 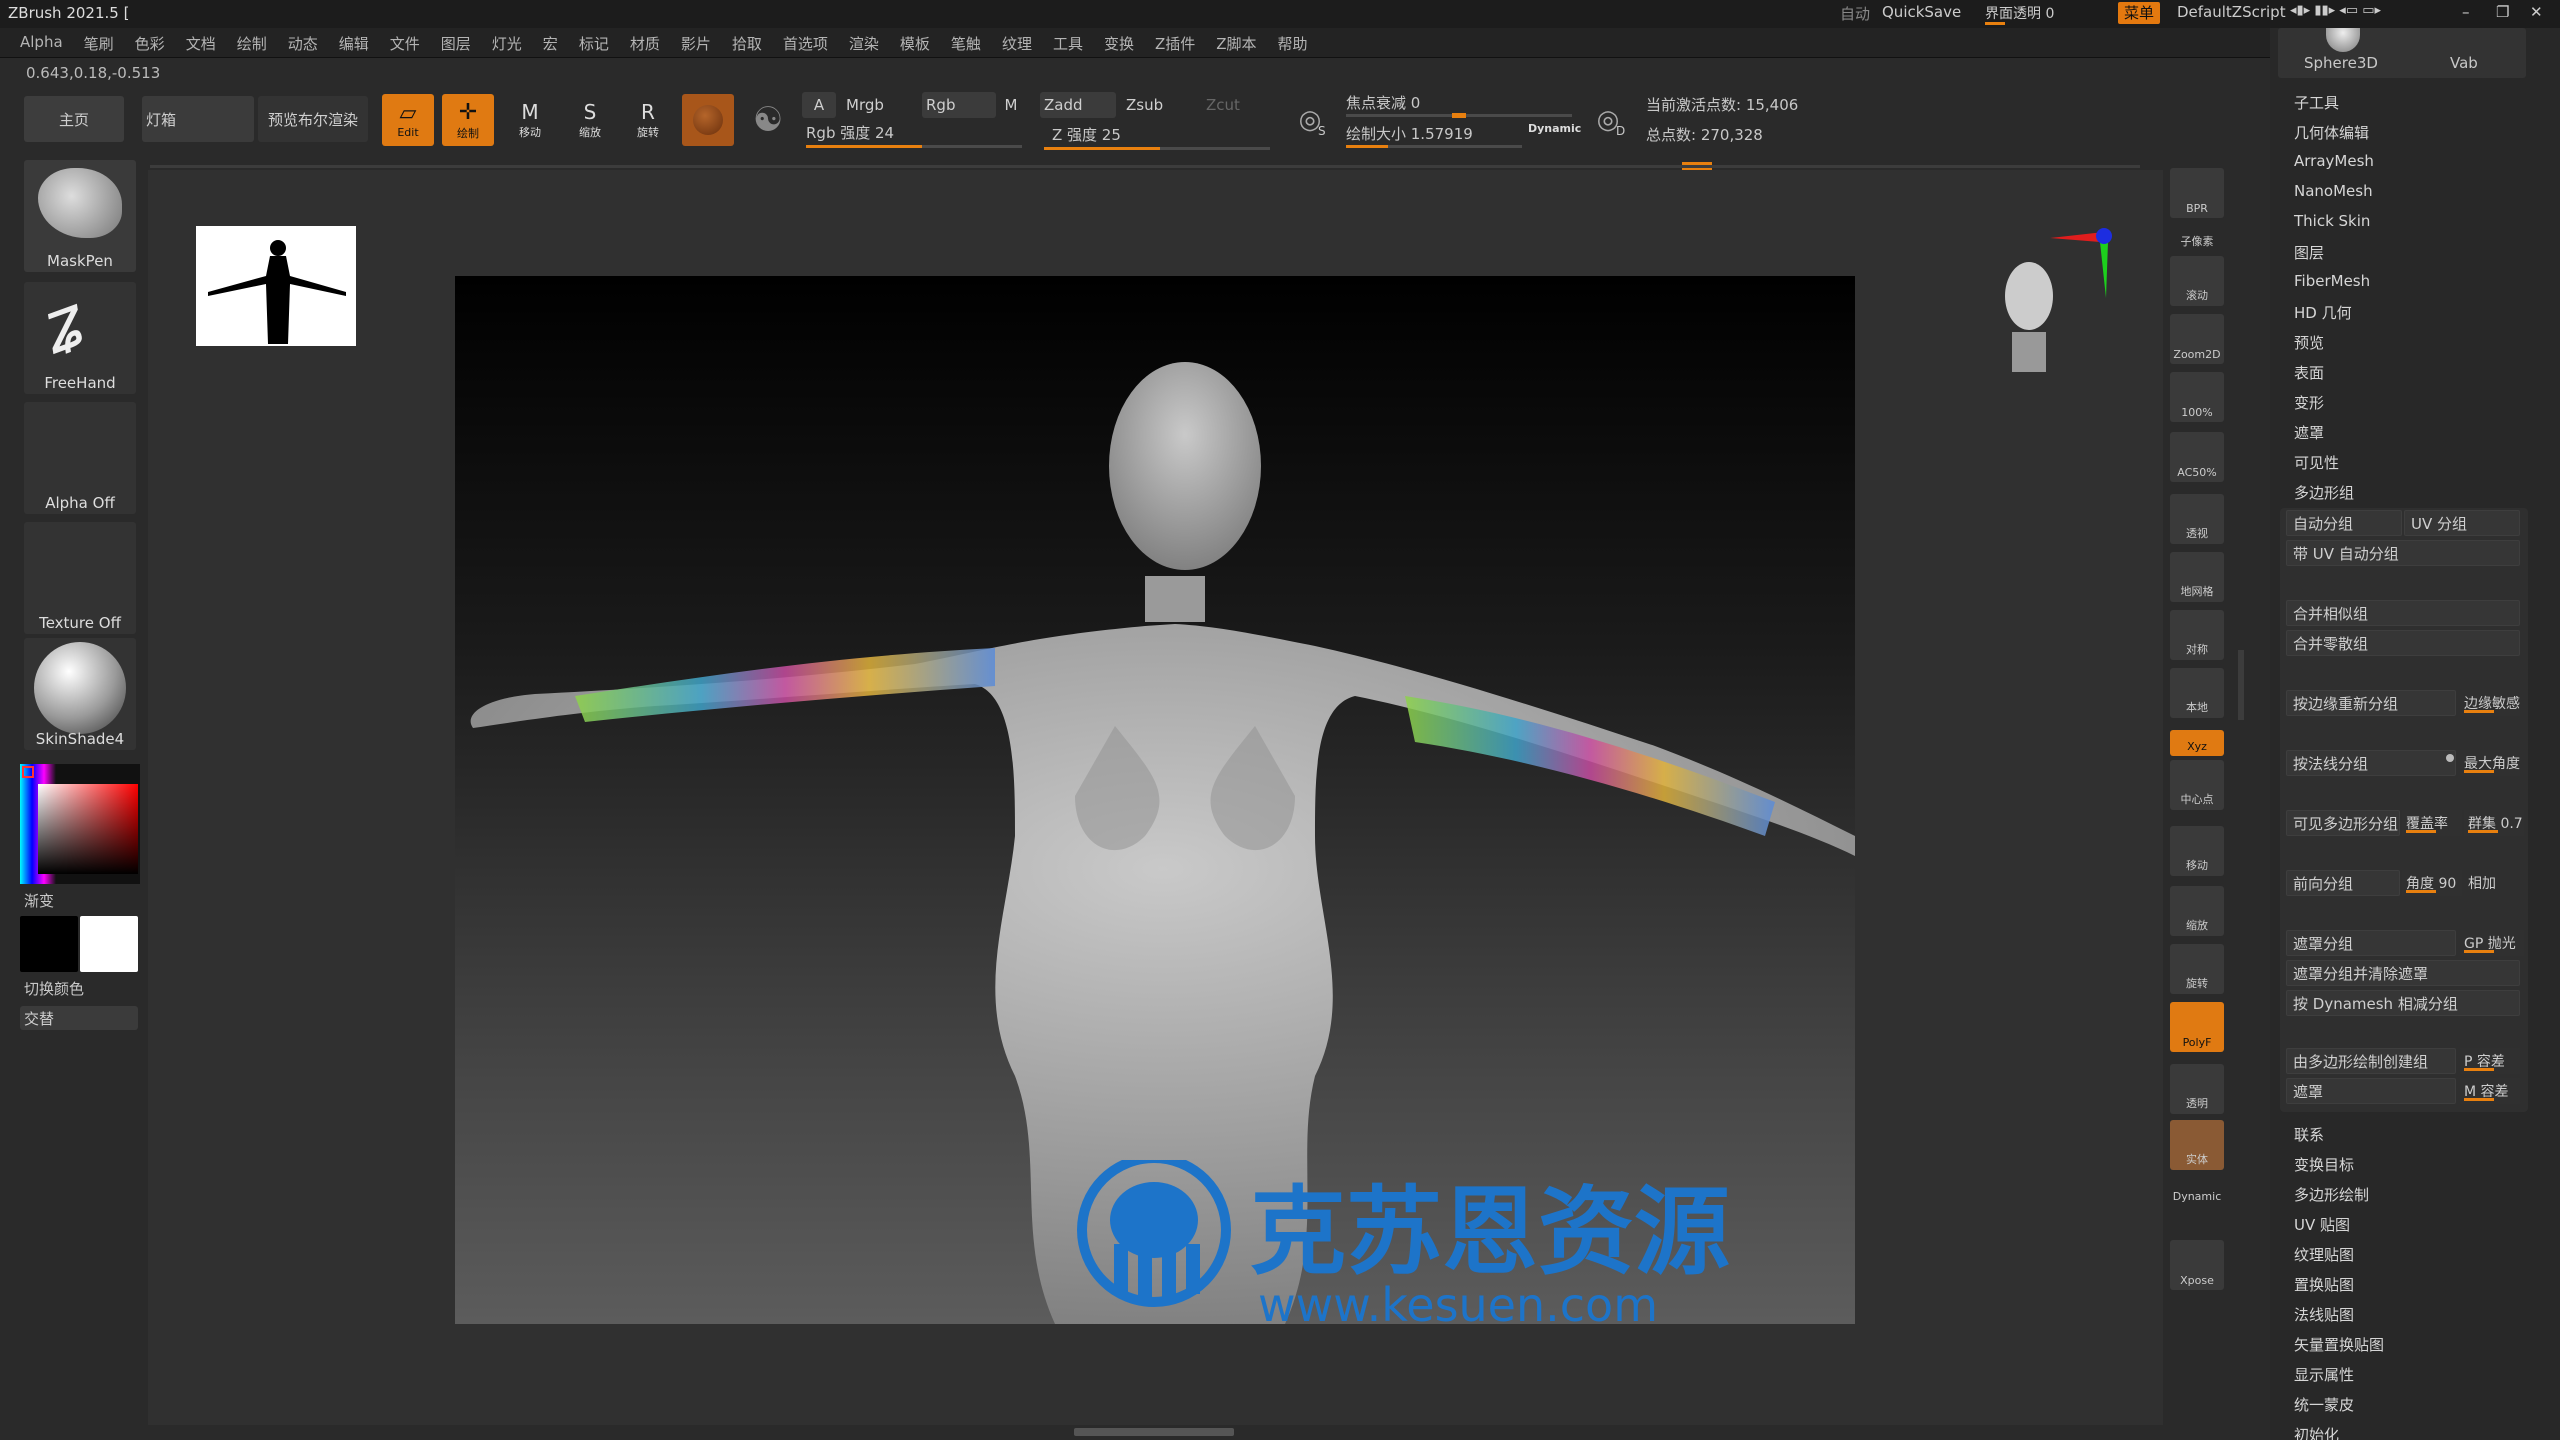 I want to click on menu-item: 标记, so click(x=594, y=43).